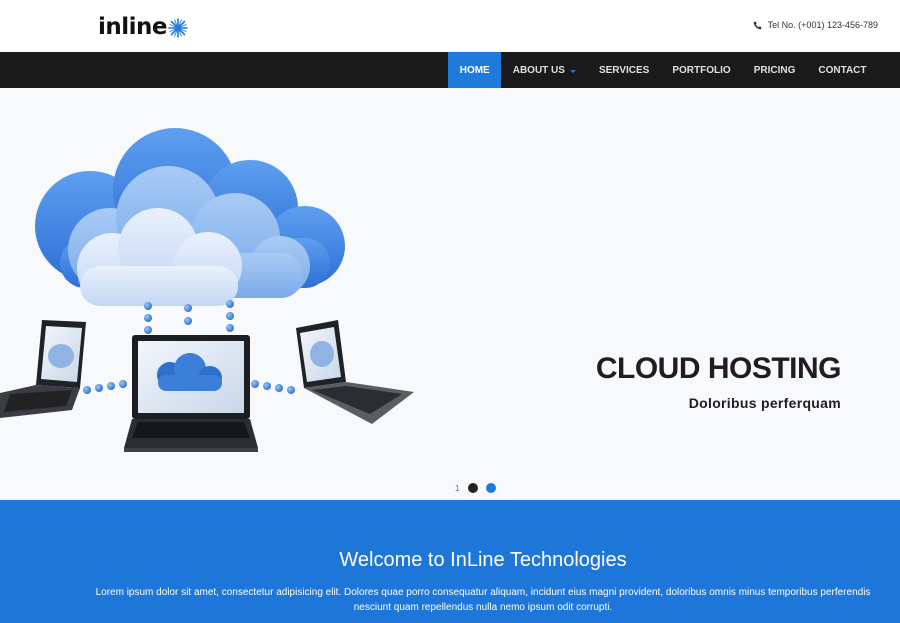 Image resolution: width=900 pixels, height=623 pixels. I want to click on star-burst-icon, so click(178, 28).